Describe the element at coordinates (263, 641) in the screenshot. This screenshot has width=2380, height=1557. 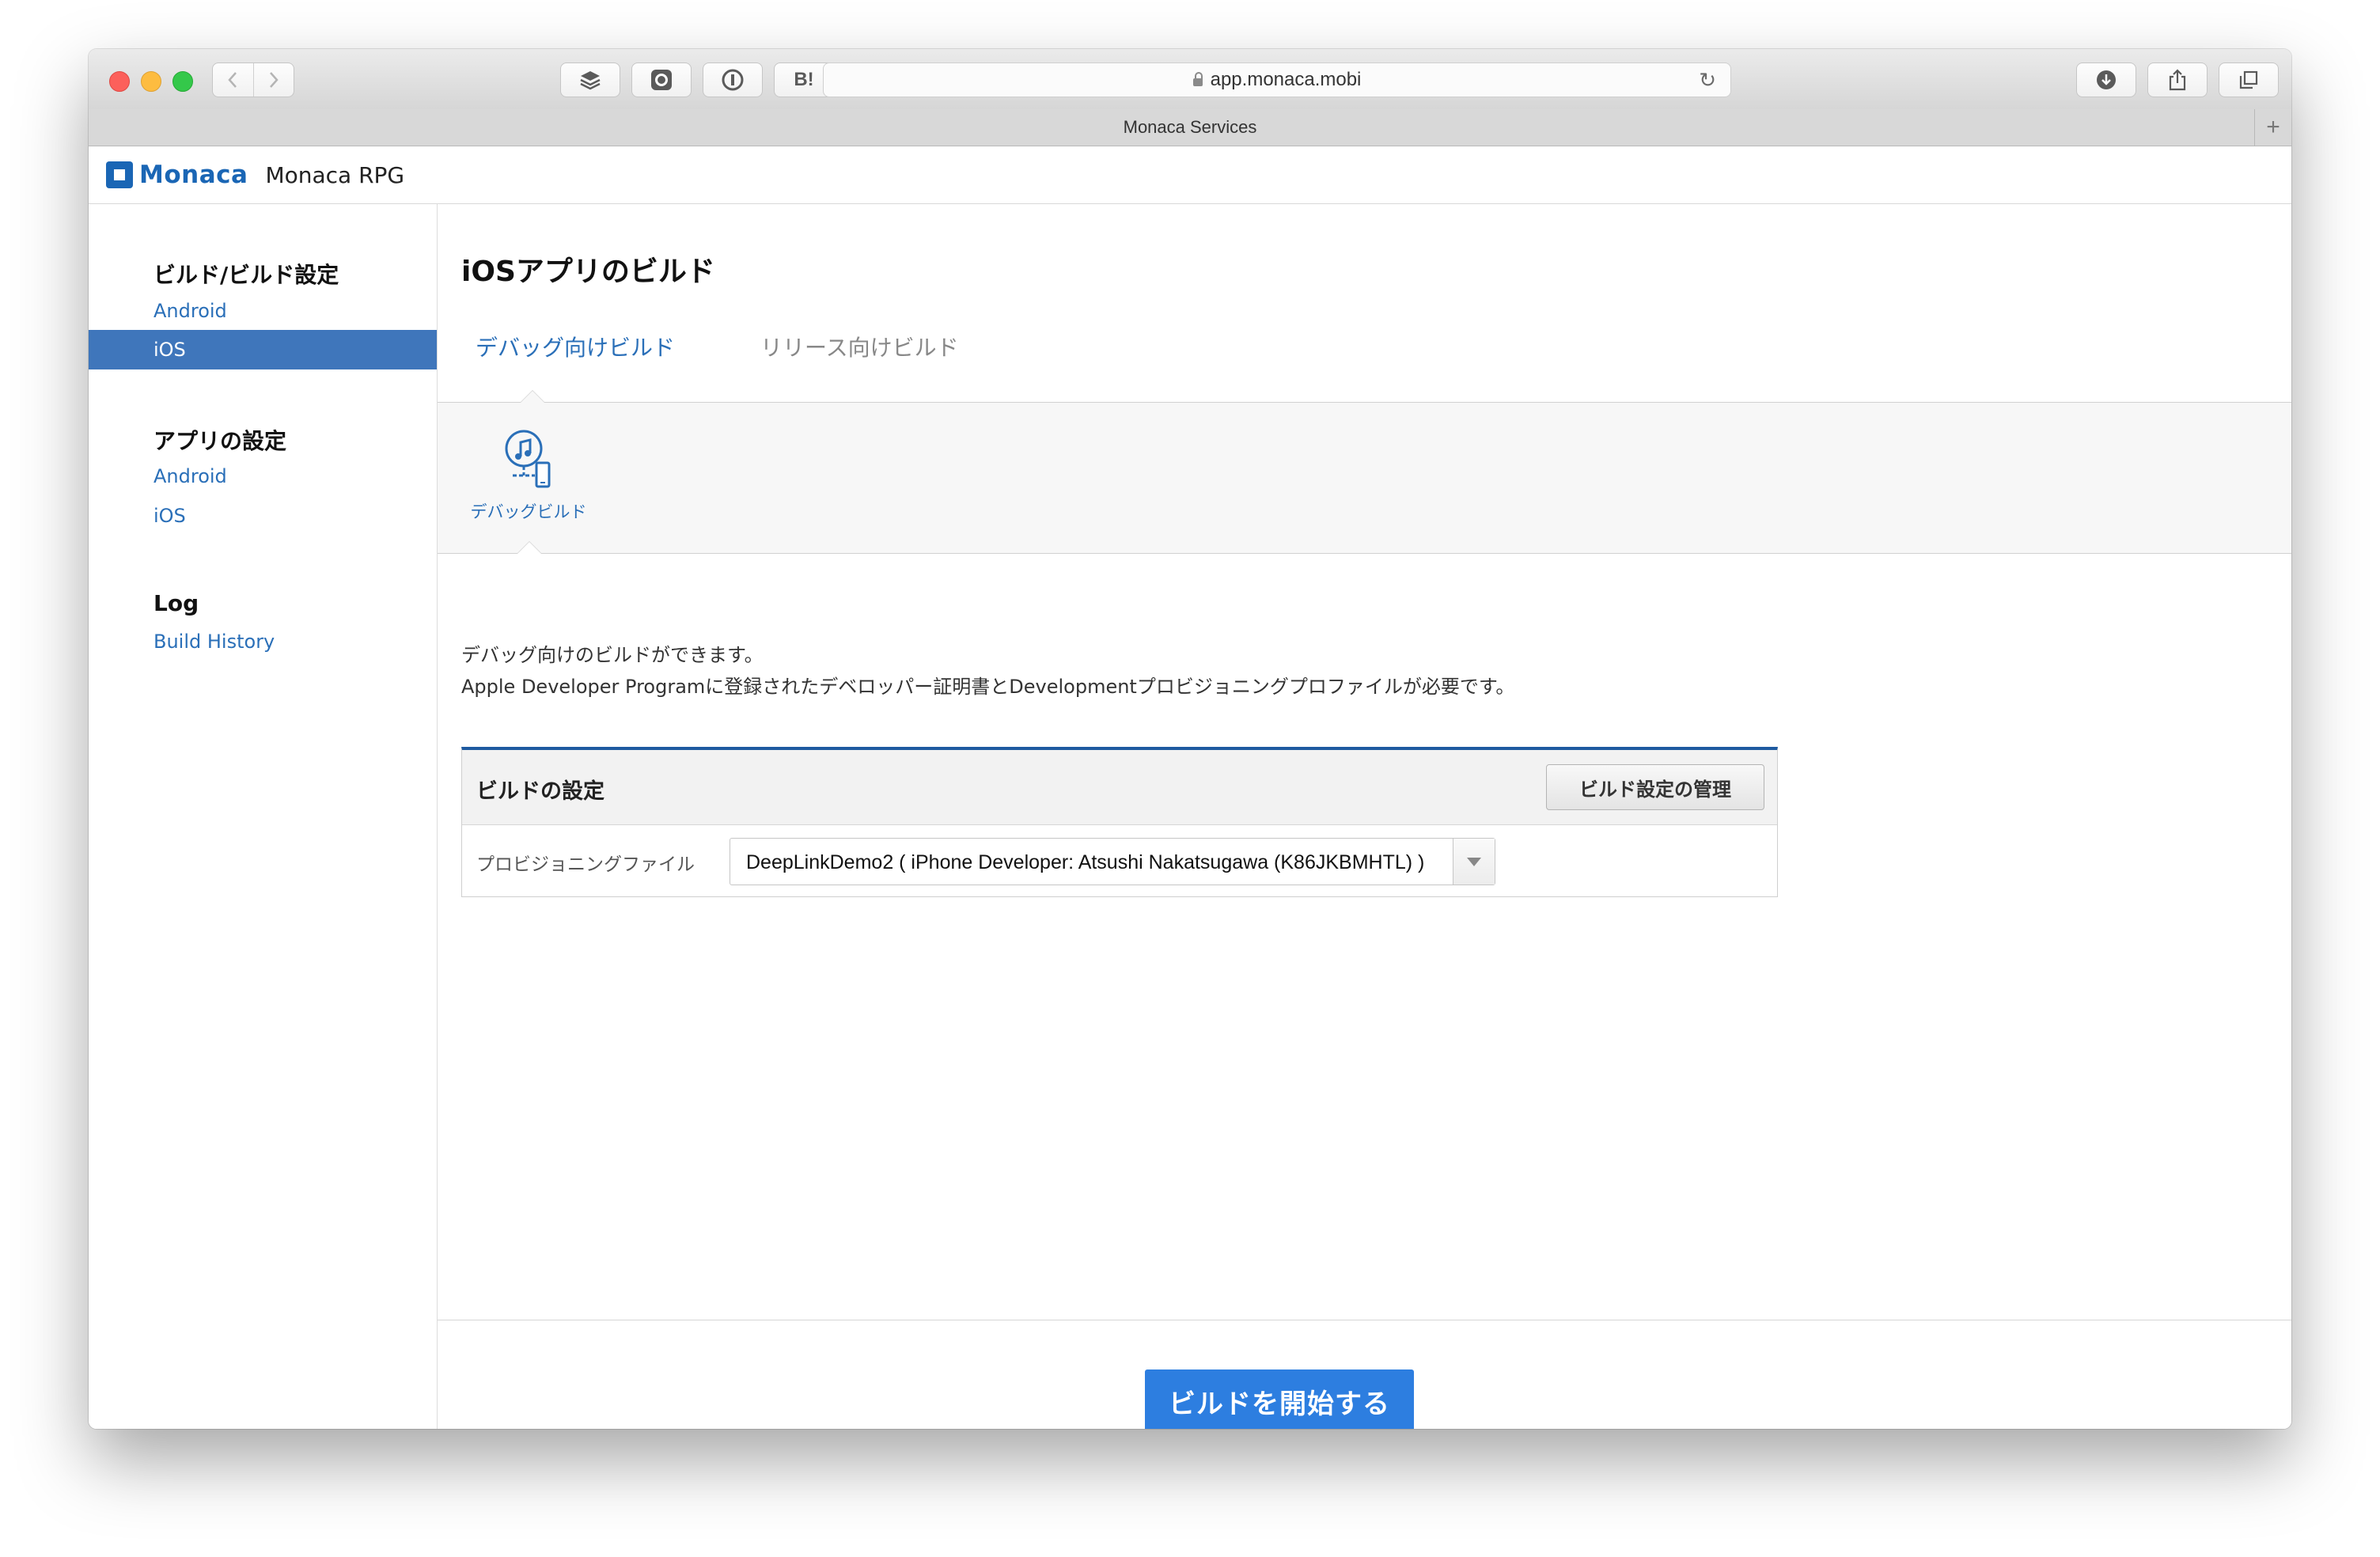
I see `sidebar-item-build-history: Build History` at that location.